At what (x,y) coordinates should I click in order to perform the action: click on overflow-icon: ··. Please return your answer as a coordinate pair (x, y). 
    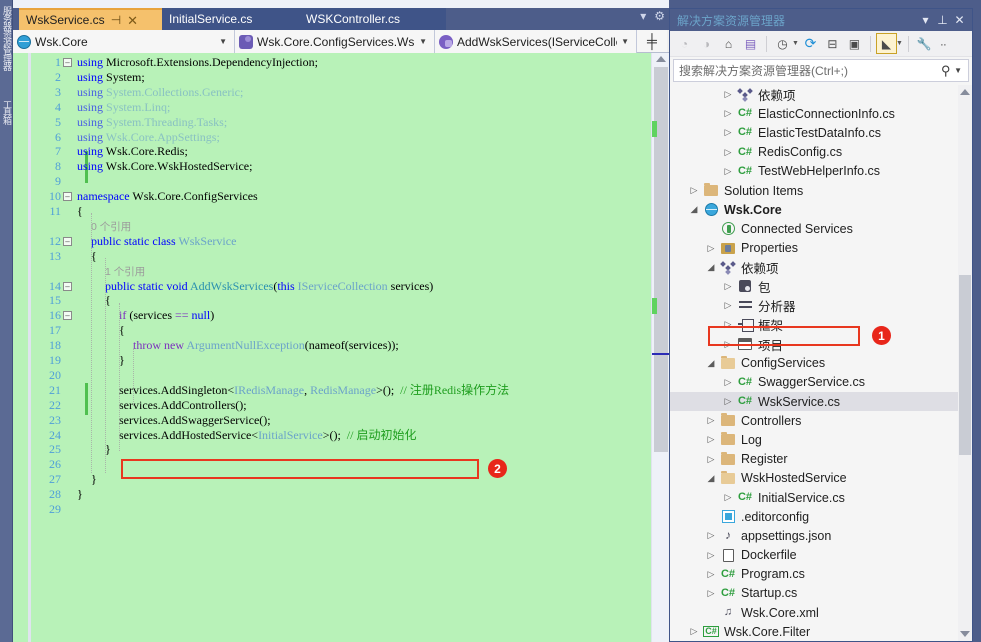
    Looking at the image, I should click on (943, 44).